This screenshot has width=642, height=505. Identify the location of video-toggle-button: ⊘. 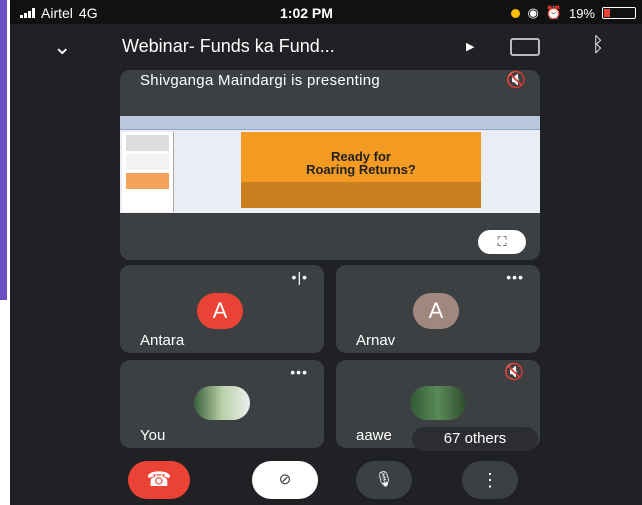
(285, 480).